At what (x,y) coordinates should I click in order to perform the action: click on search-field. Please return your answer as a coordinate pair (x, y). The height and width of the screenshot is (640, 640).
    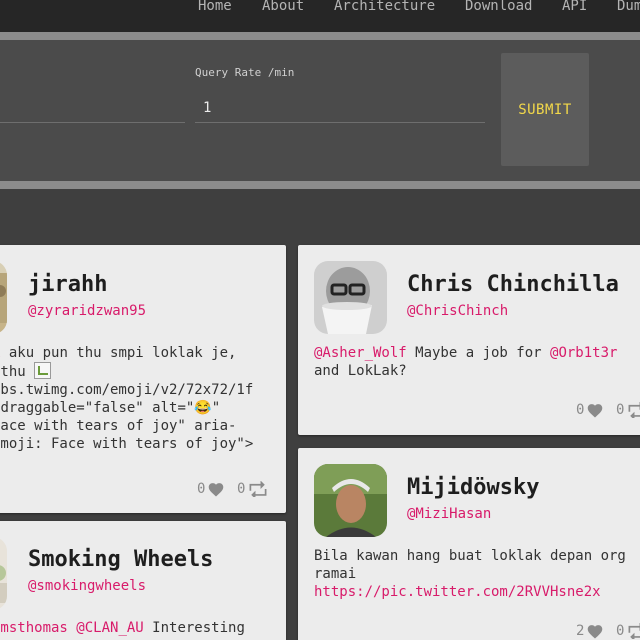
    Looking at the image, I should click on (92, 106).